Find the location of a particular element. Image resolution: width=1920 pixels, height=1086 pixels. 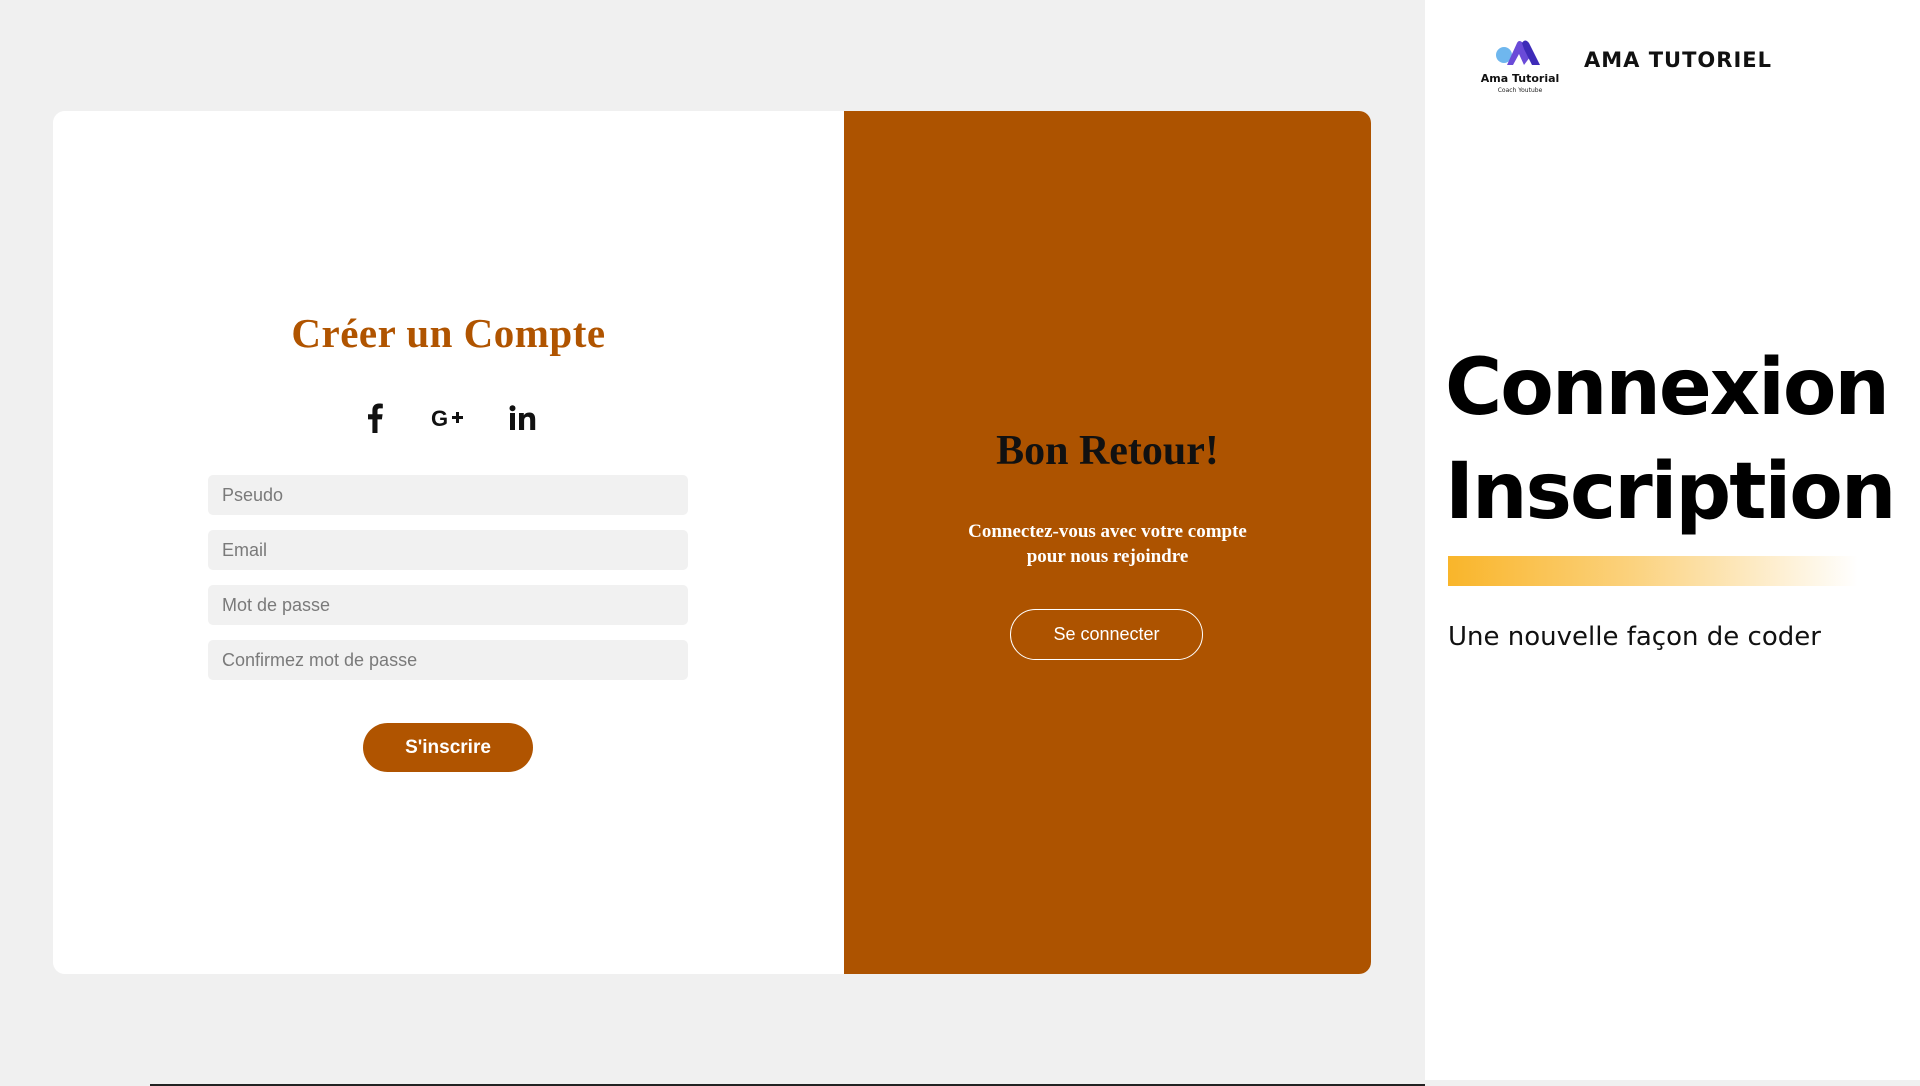

logo-name: Ama Tutorial is located at coordinates (1520, 78).